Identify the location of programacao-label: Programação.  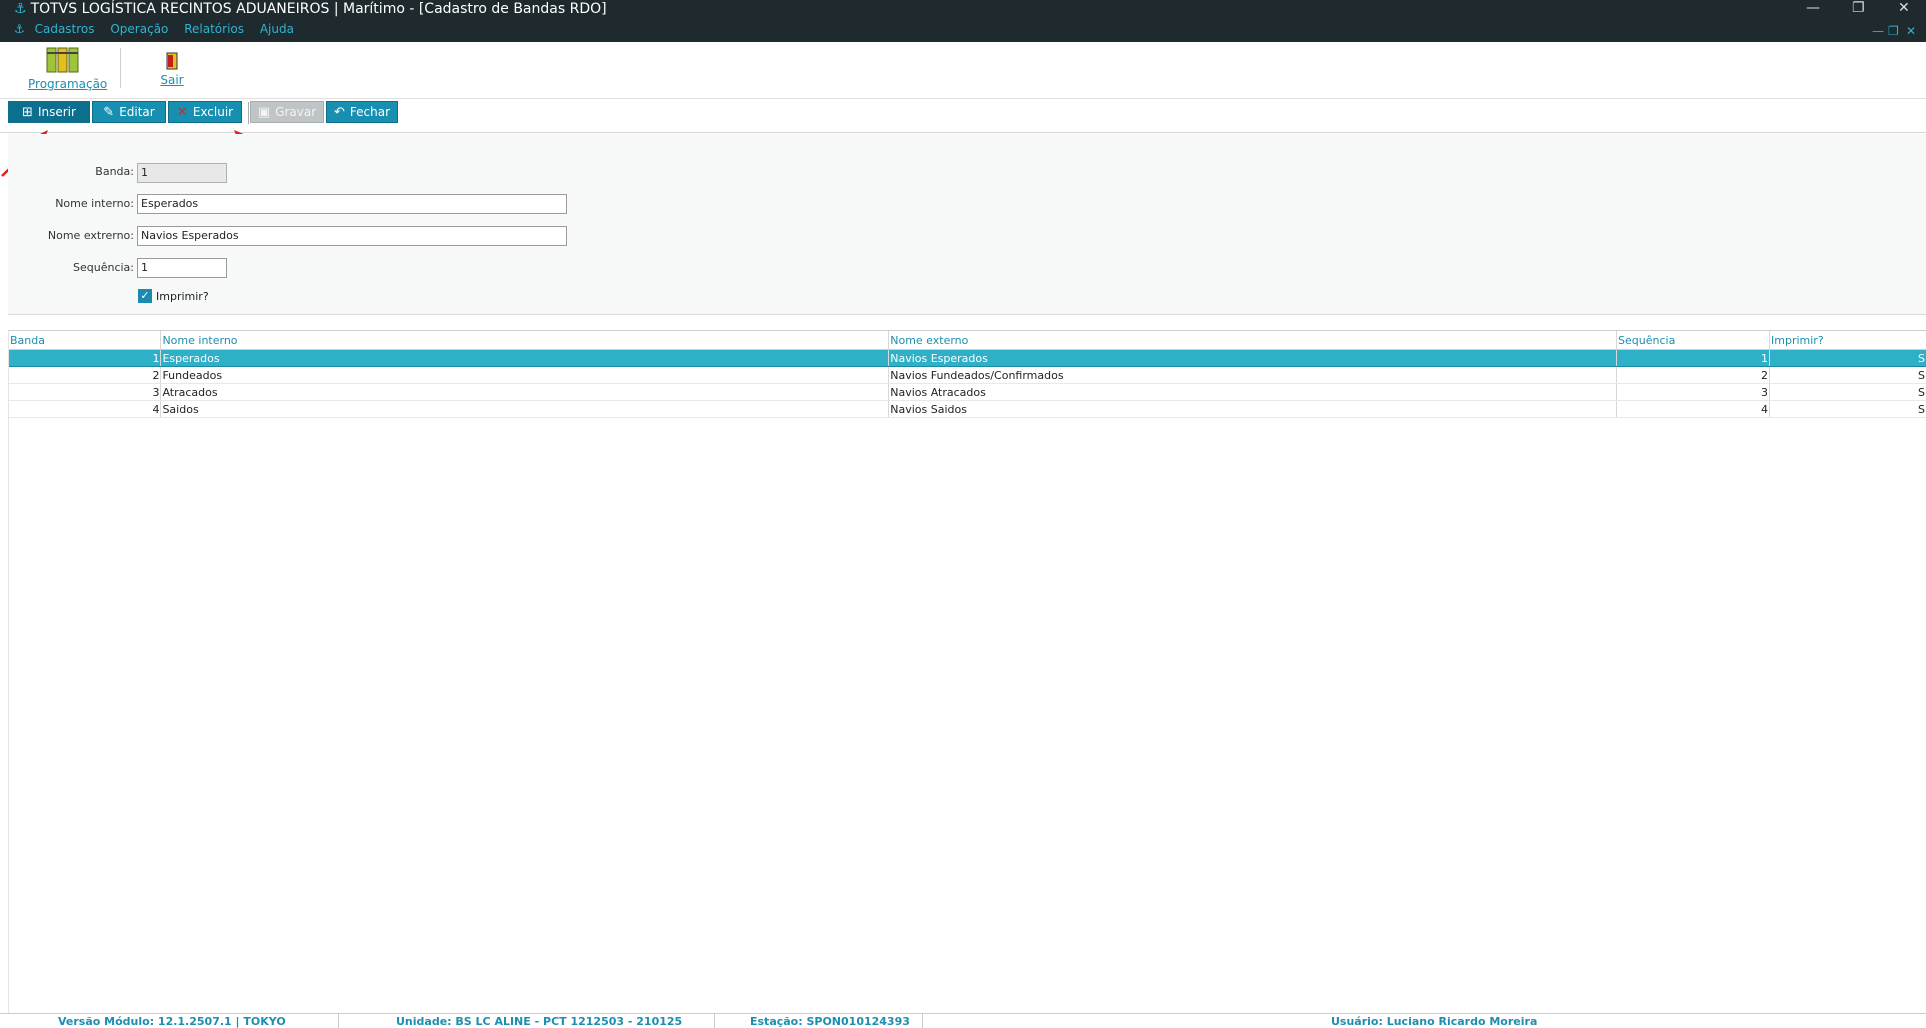
(68, 84).